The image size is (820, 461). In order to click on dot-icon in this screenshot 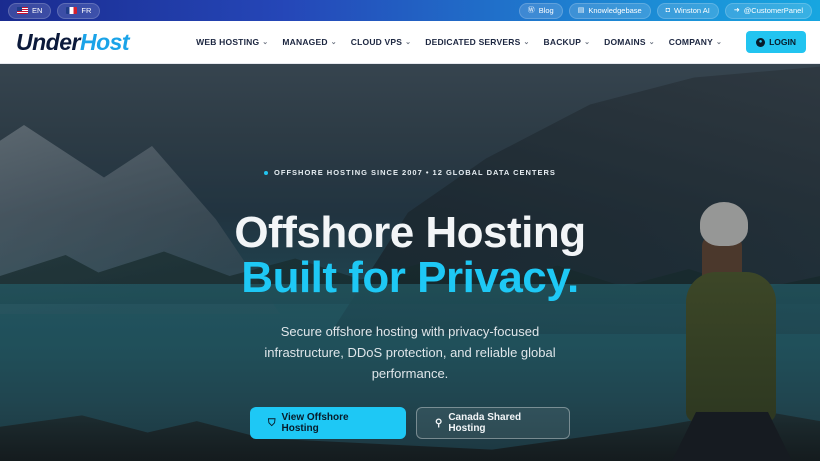, I will do `click(266, 172)`.